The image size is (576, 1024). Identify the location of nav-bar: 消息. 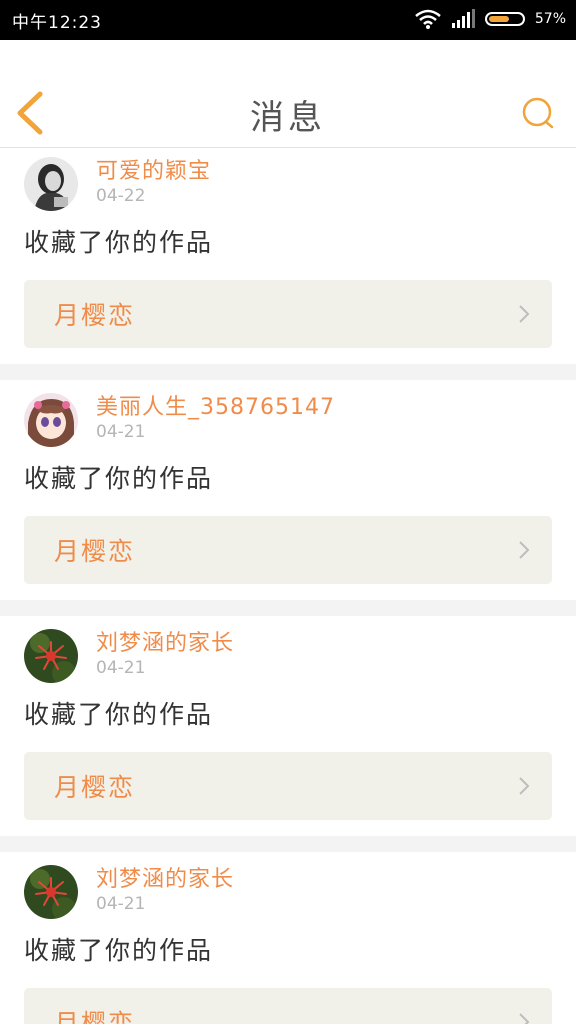
(288, 94).